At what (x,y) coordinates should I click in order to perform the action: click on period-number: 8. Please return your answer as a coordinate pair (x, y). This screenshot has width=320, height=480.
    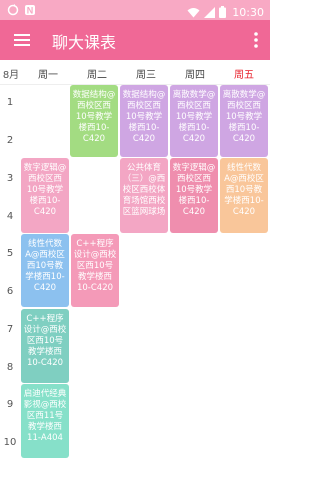
    Looking at the image, I should click on (10, 367).